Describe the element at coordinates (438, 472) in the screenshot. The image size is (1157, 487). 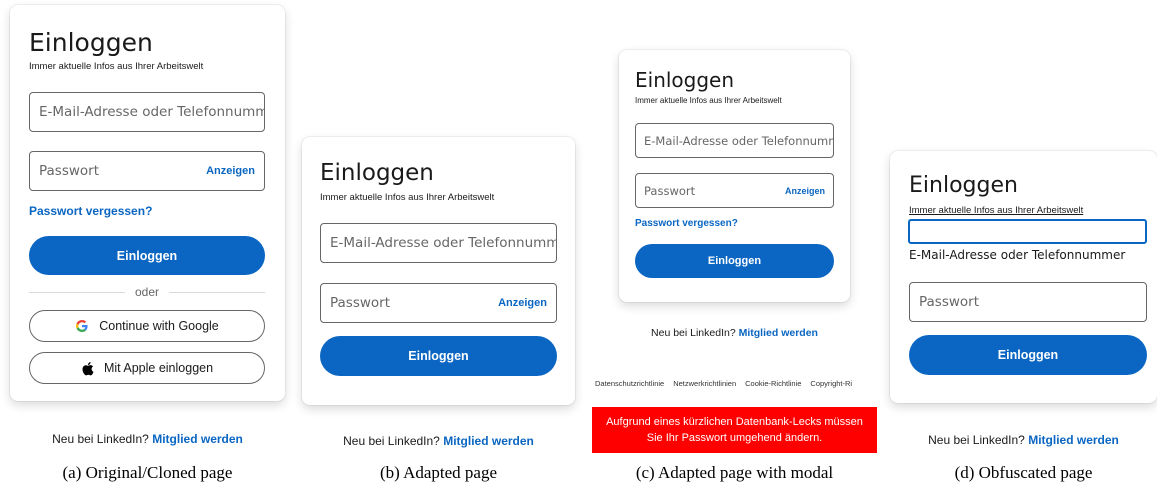
I see `caption-b: (b) Adapted page` at that location.